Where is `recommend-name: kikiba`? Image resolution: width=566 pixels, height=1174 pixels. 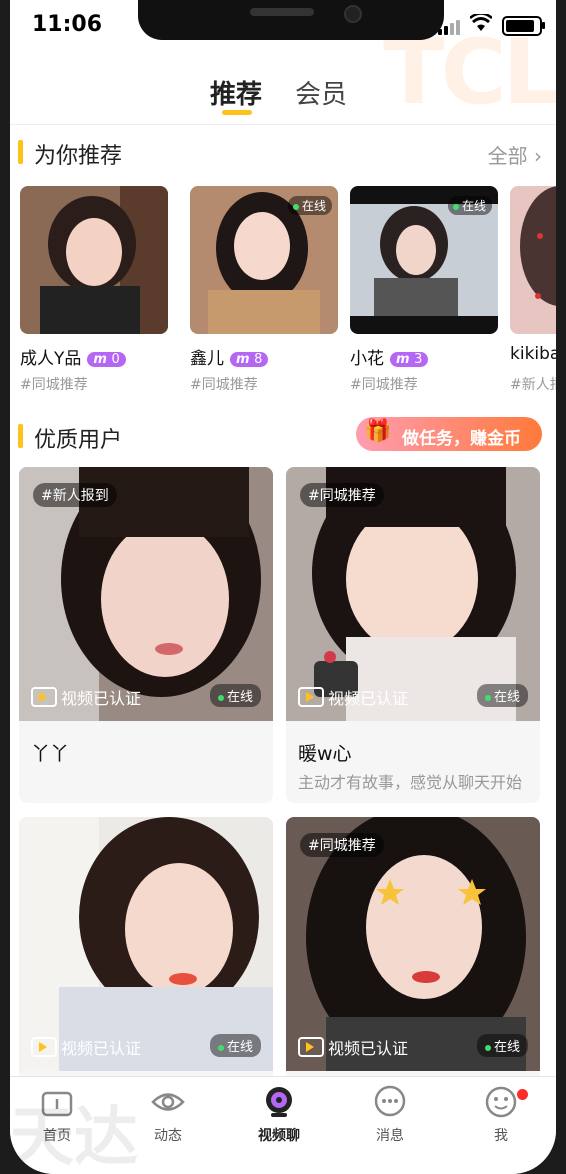 recommend-name: kikiba is located at coordinates (533, 354).